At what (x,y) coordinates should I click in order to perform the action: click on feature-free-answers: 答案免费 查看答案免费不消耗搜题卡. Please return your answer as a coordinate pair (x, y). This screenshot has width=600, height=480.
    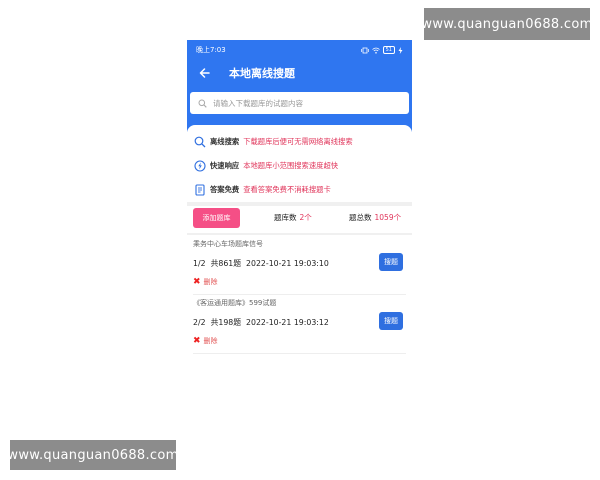
    Looking at the image, I should click on (262, 190).